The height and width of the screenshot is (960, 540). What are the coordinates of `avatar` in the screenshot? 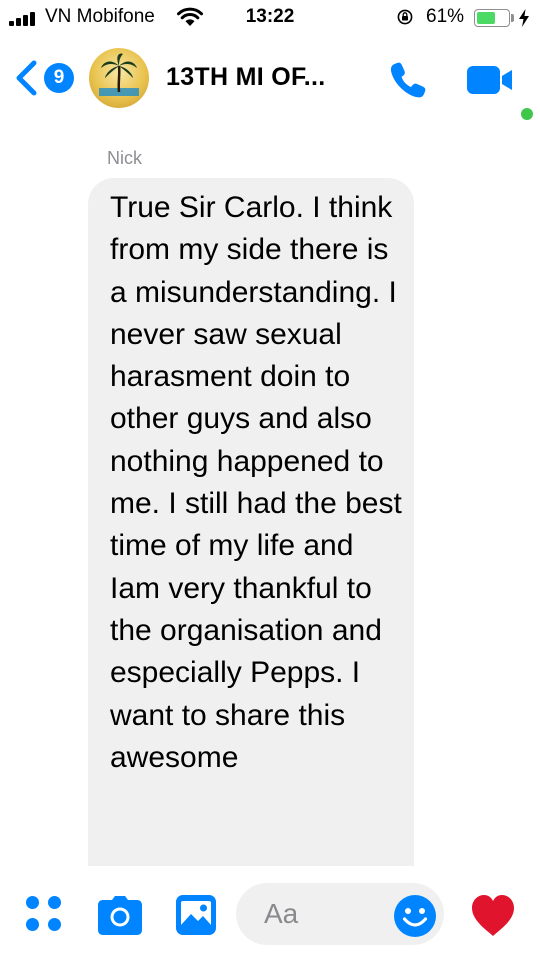 It's located at (119, 78).